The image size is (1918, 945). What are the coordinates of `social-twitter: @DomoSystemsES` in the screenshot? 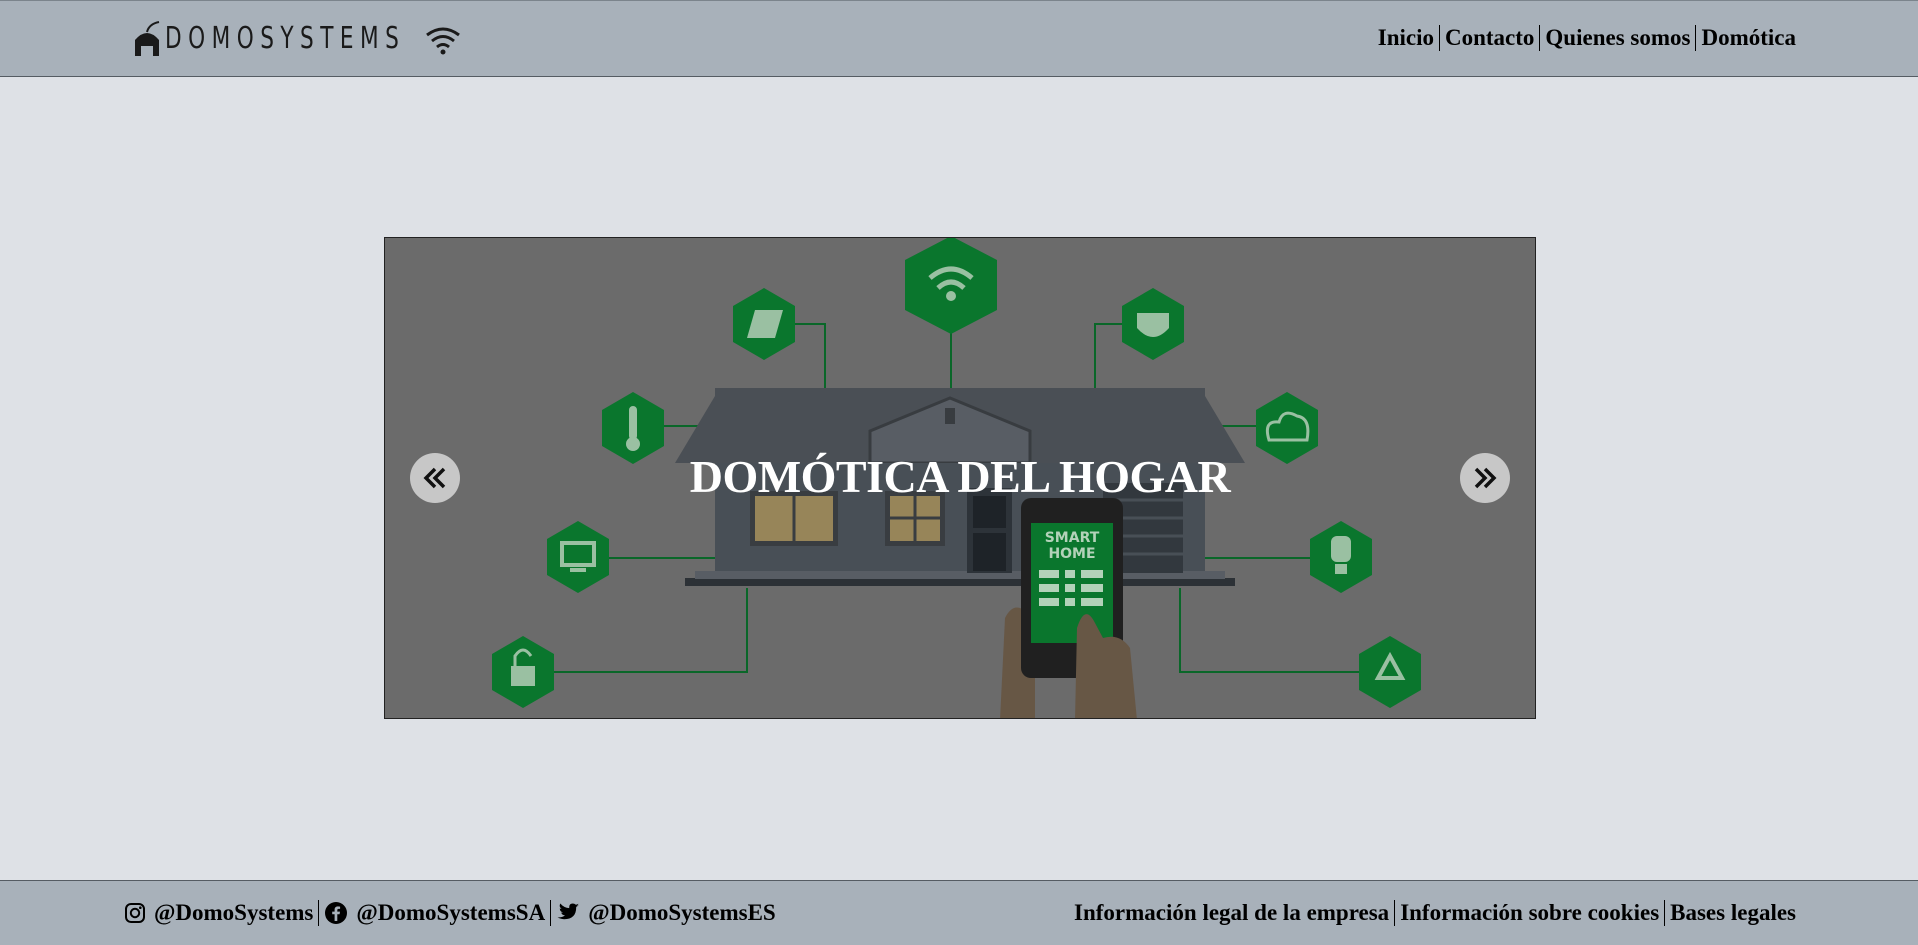 It's located at (666, 913).